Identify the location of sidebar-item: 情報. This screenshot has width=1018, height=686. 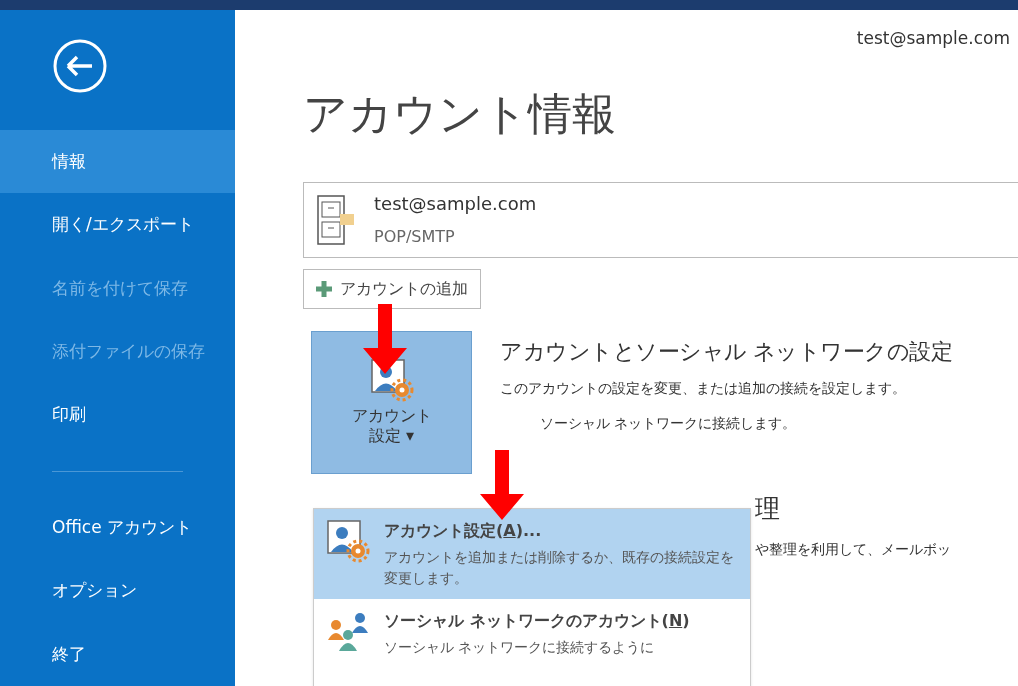
(117, 162).